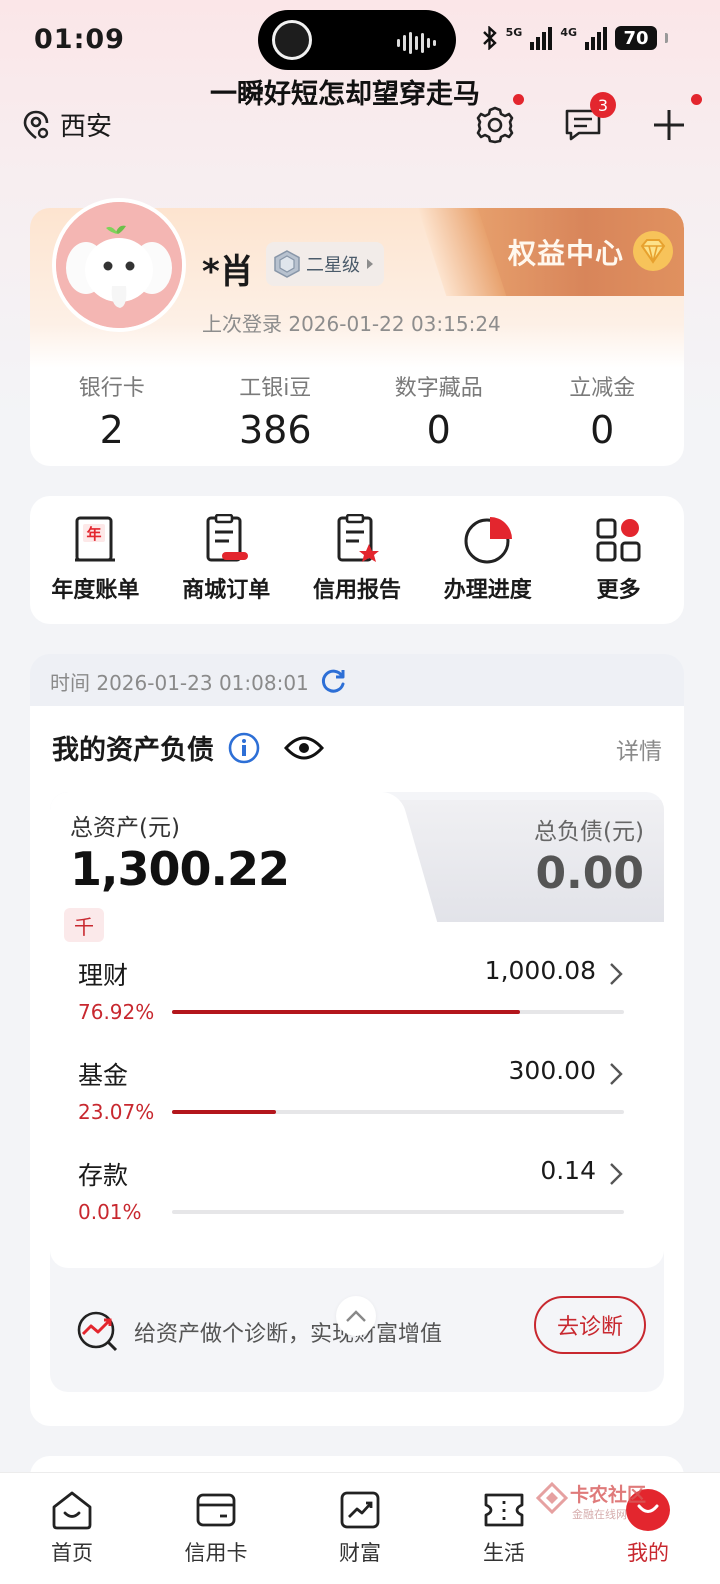 This screenshot has height=1584, width=720. I want to click on last-login-text: 上次登录 2026-01-22 03:15:24, so click(351, 324).